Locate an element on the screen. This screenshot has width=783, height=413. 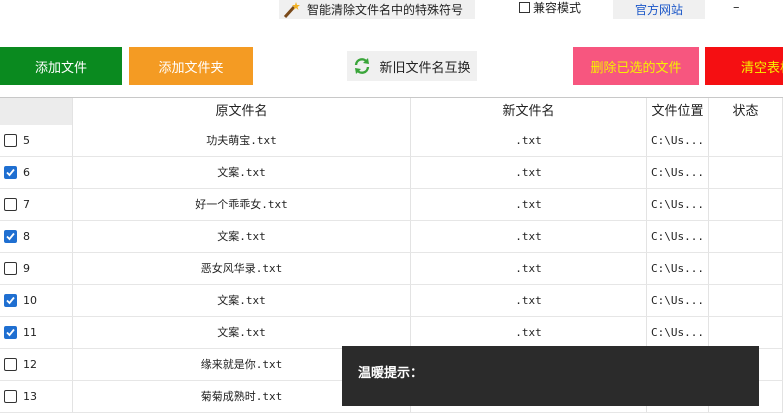
official-site-button: 官方网站 is located at coordinates (659, 9).